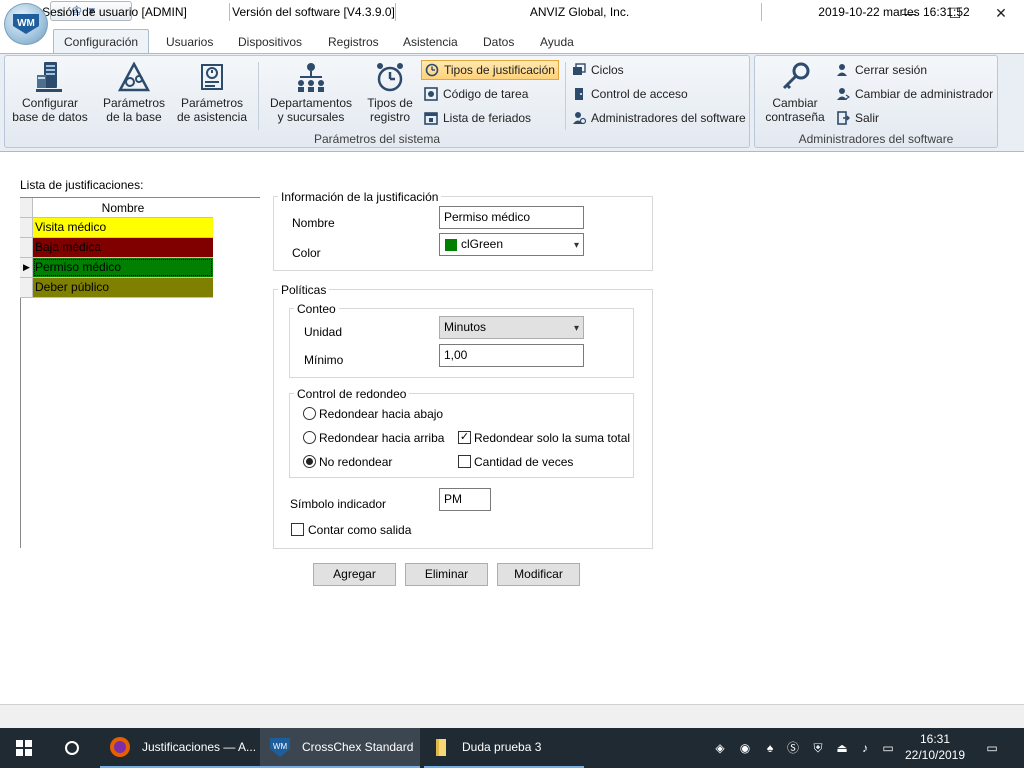  What do you see at coordinates (576, 245) in the screenshot?
I see `chevron-down-icon: ▾` at bounding box center [576, 245].